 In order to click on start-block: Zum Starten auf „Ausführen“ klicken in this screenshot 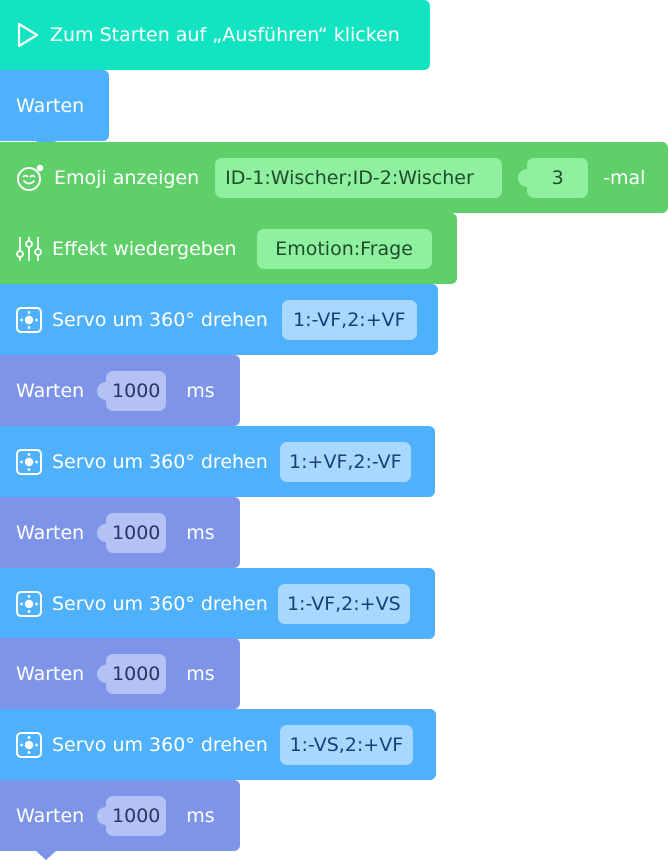, I will do `click(215, 39)`.